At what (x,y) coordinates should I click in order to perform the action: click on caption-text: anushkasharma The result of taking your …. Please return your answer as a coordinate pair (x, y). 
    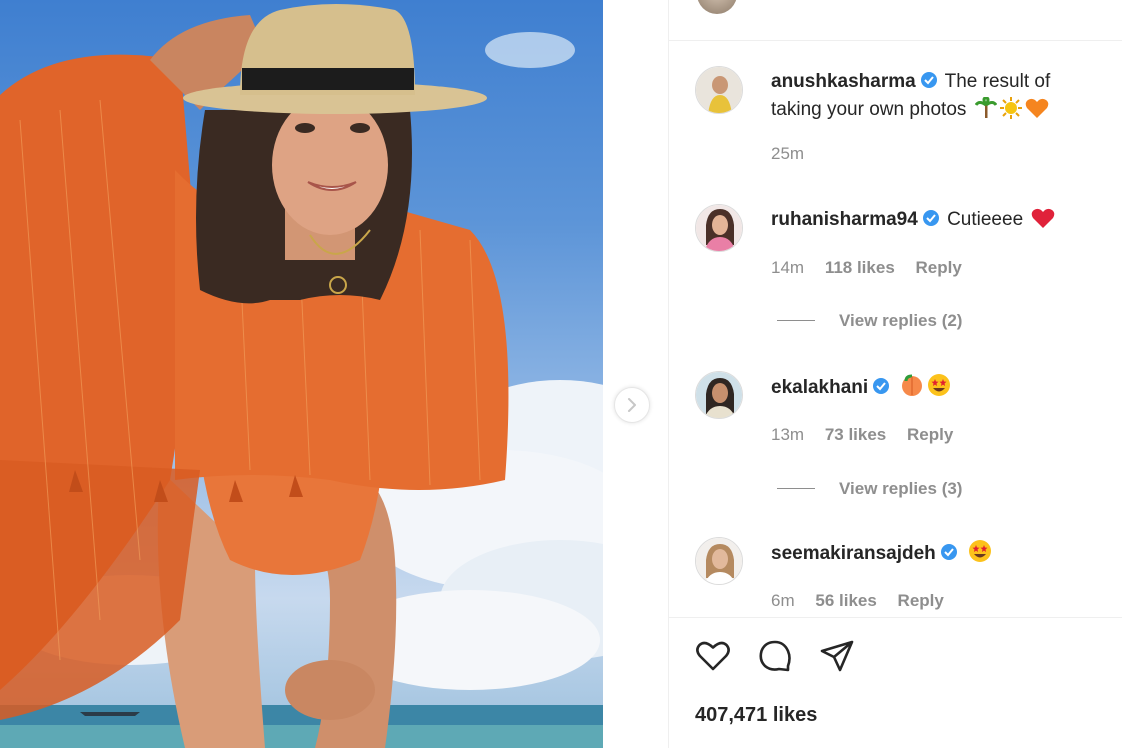
    Looking at the image, I should click on (936, 98).